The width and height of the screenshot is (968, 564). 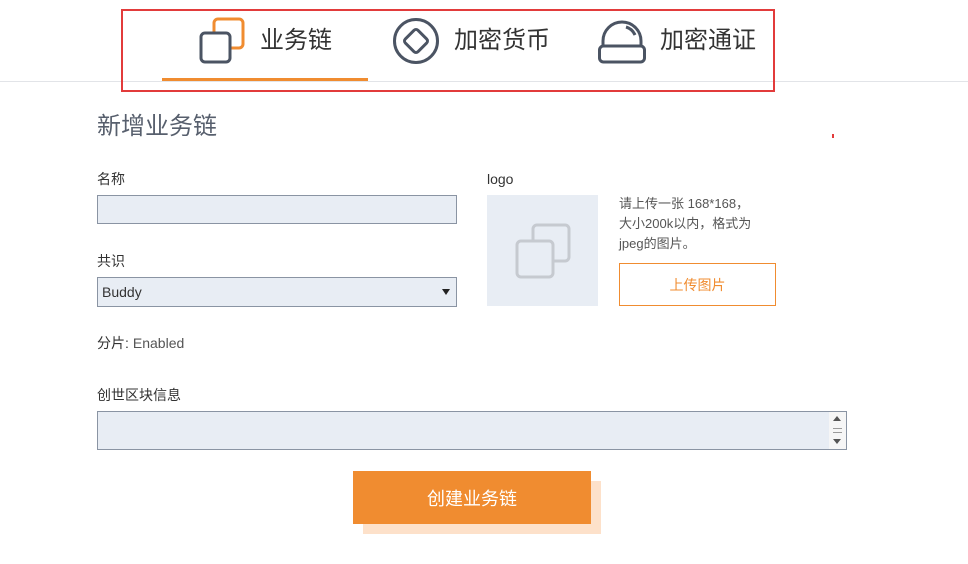 I want to click on tab-content: 加密通证, so click(x=677, y=41).